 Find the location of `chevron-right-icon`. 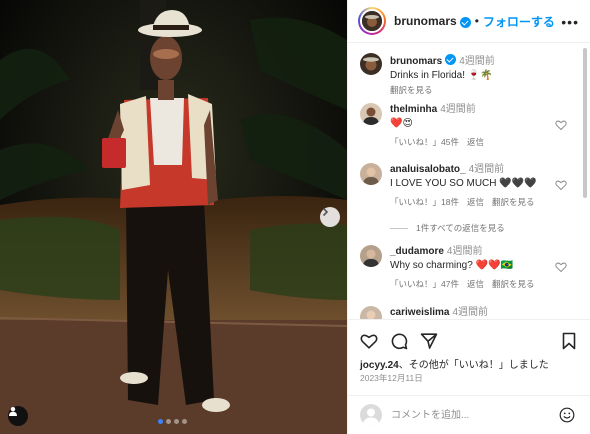

chevron-right-icon is located at coordinates (325, 212).